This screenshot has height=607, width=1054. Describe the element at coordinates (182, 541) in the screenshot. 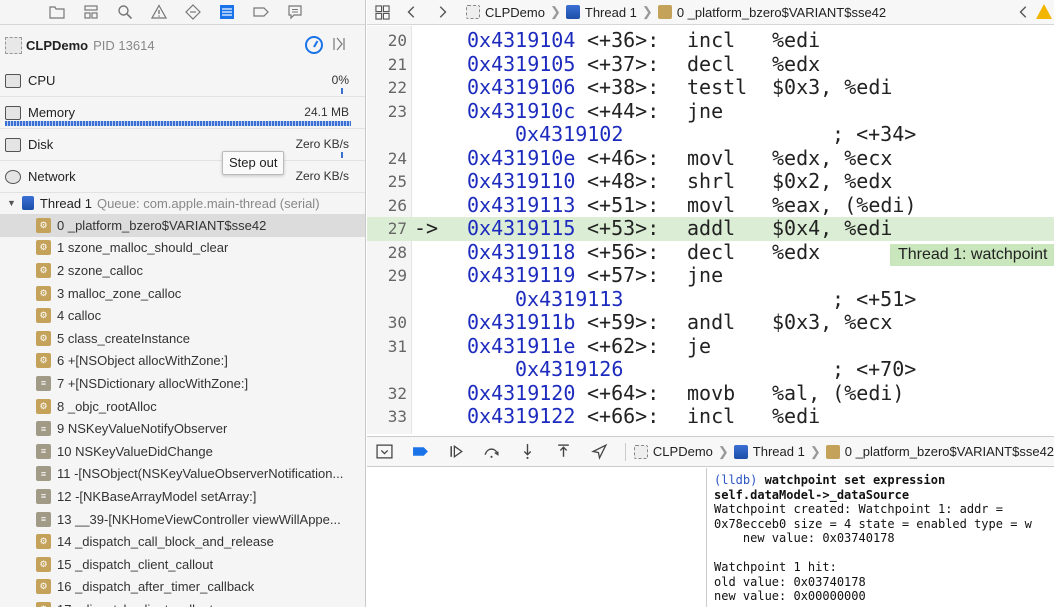

I see `stack-frame-row: ⚙ 14 _dispatch_call_block_and_release` at that location.